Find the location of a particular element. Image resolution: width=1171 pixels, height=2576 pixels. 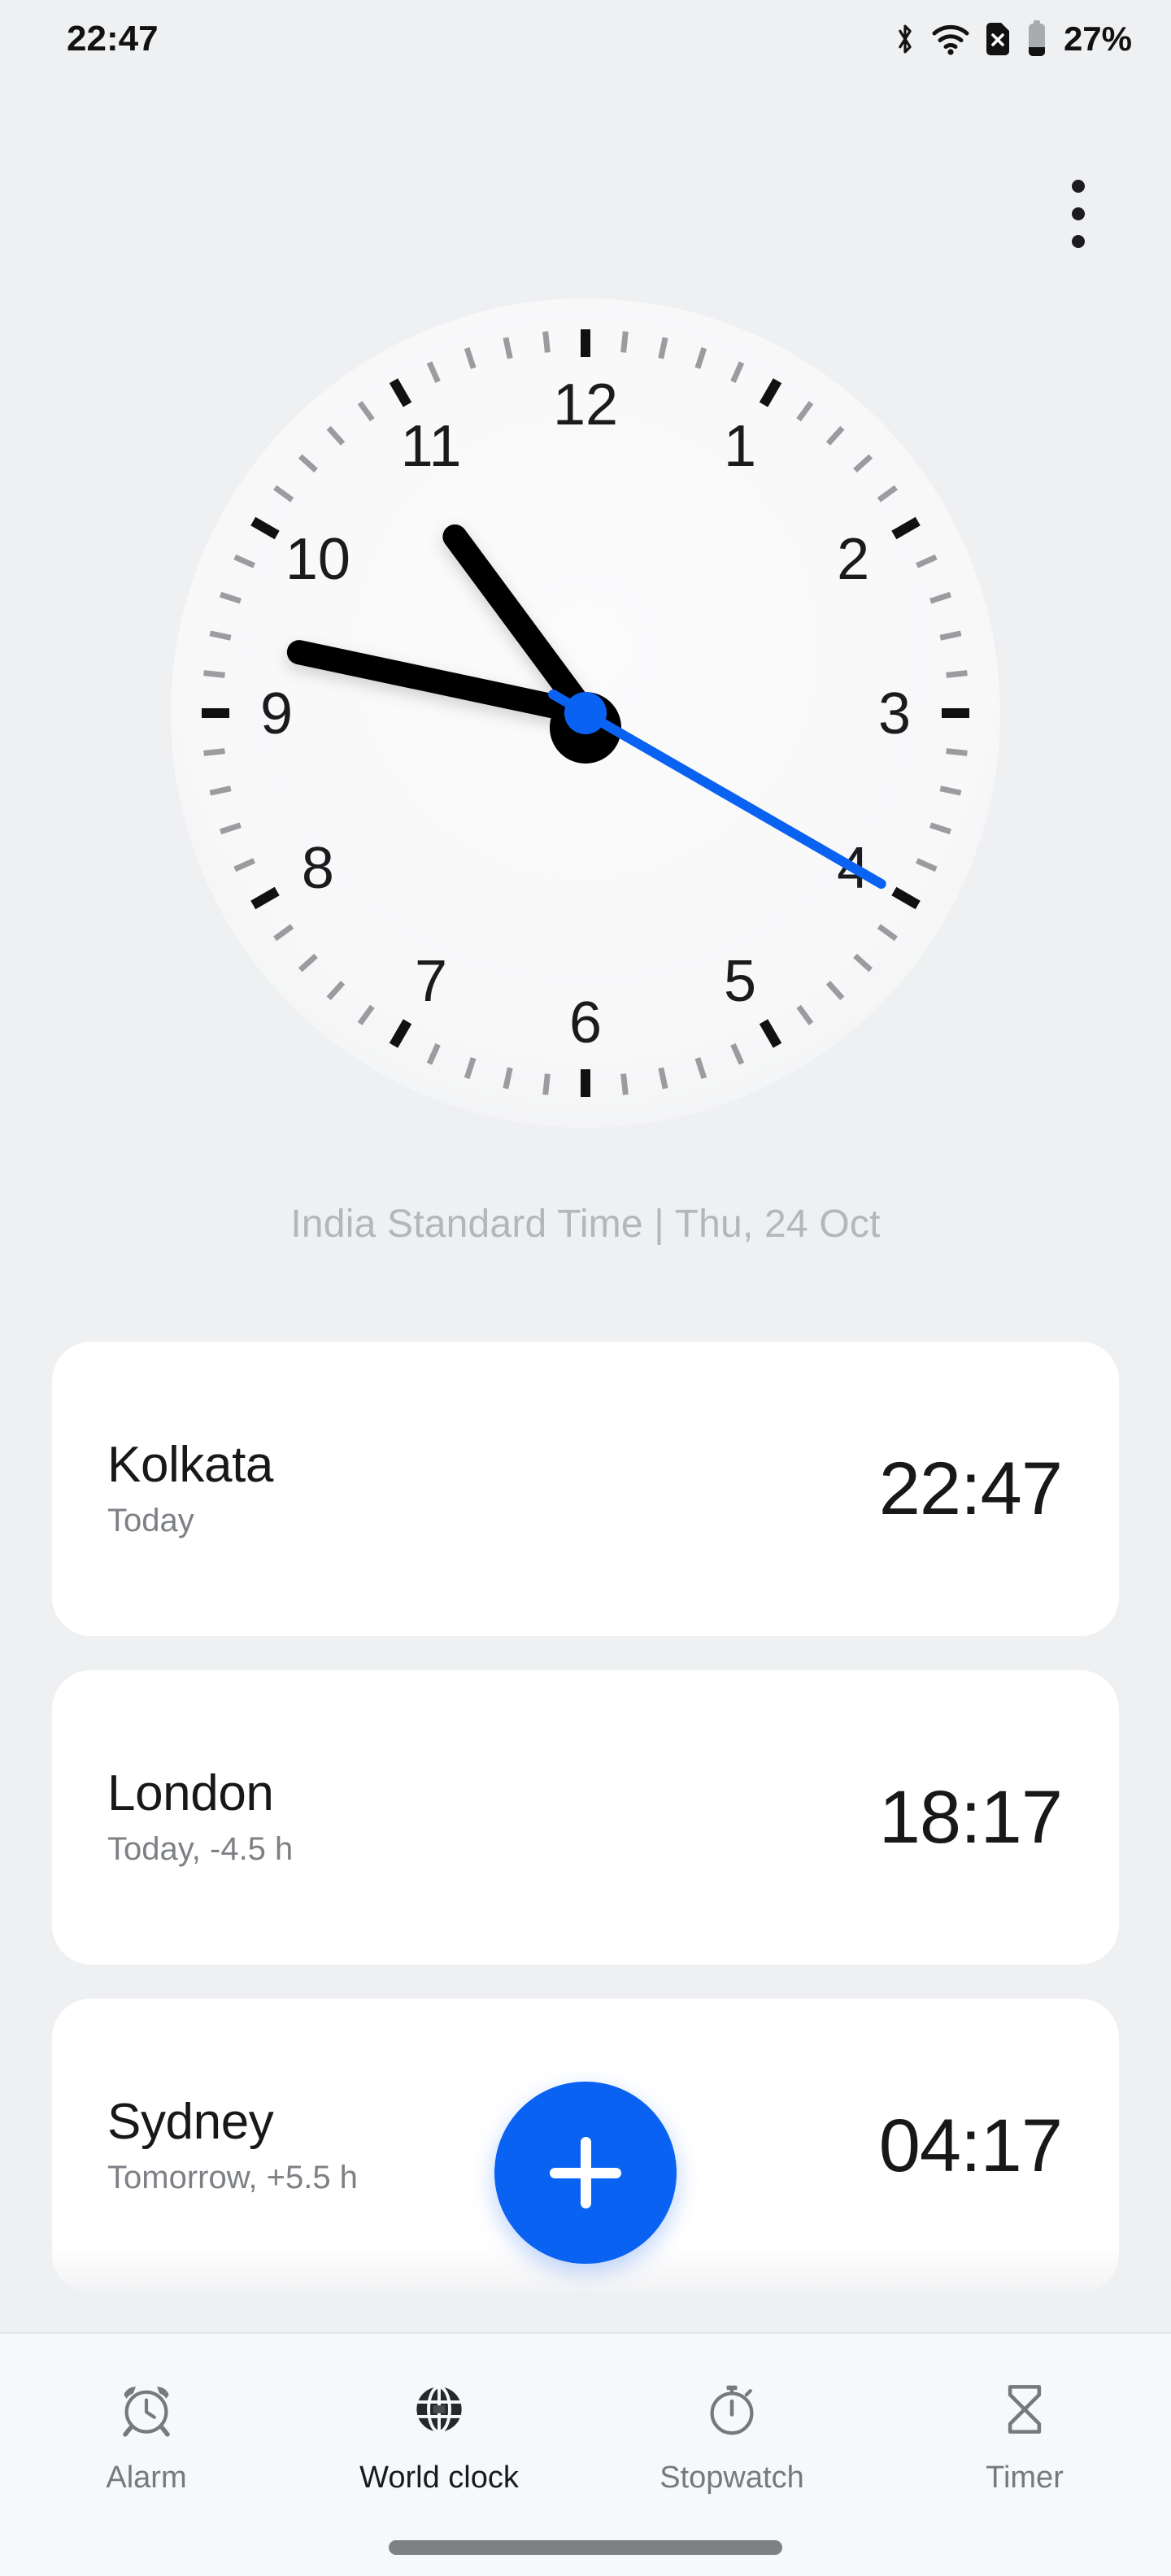

add-city-fab is located at coordinates (585, 2173).